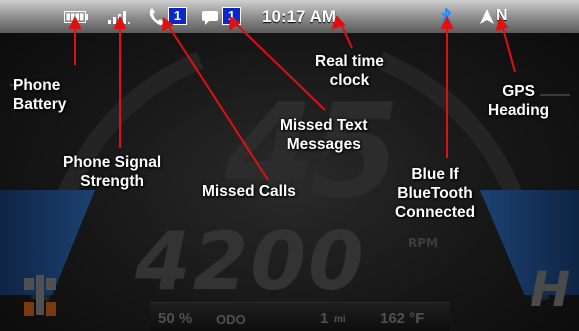  Describe the element at coordinates (349, 71) in the screenshot. I see `callout-real-time-clock: Real time clock` at that location.